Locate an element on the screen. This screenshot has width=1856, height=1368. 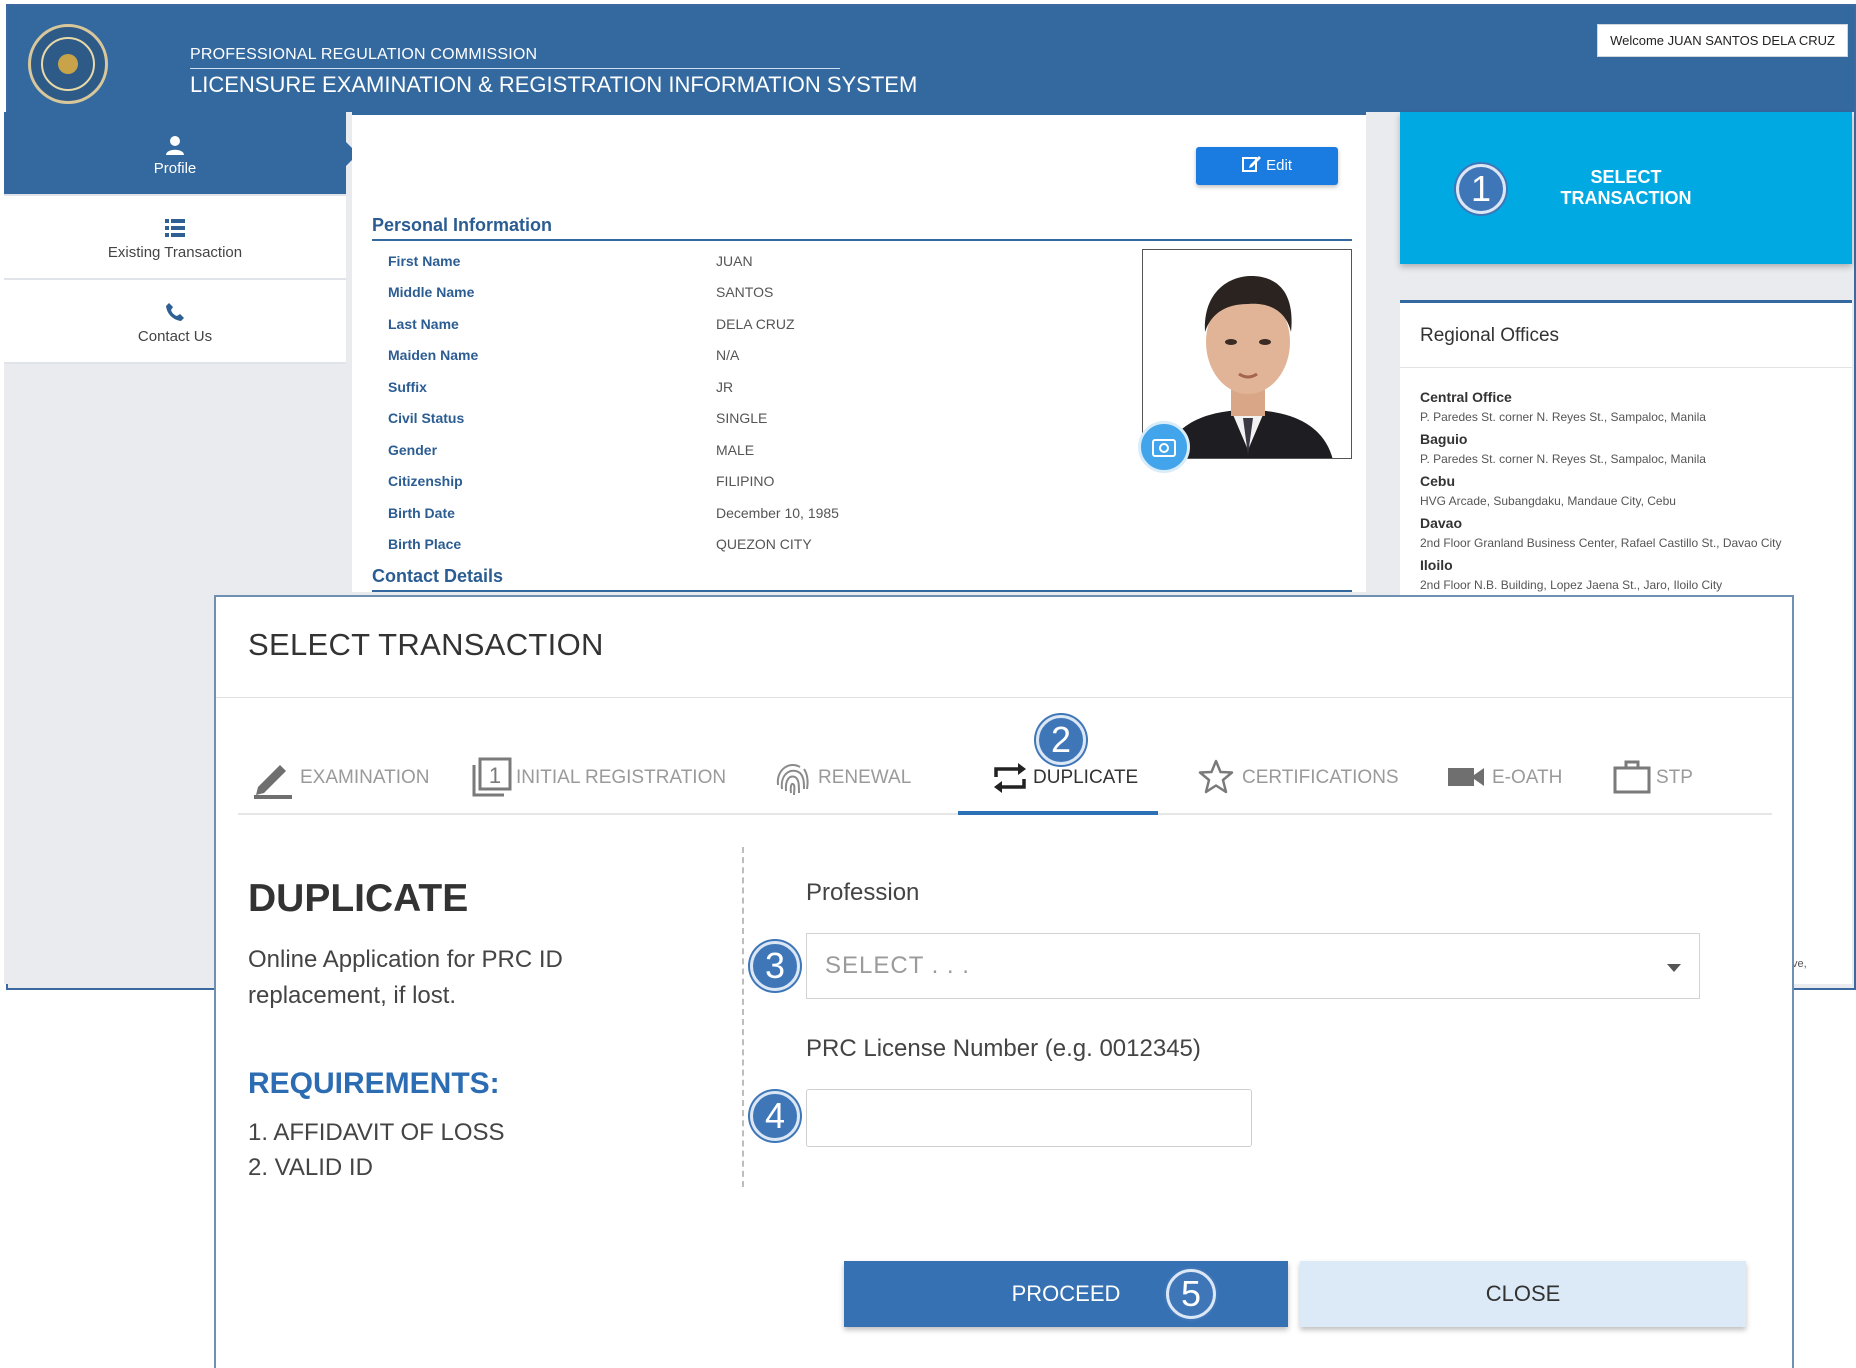
video-camera-icon is located at coordinates (1466, 777).